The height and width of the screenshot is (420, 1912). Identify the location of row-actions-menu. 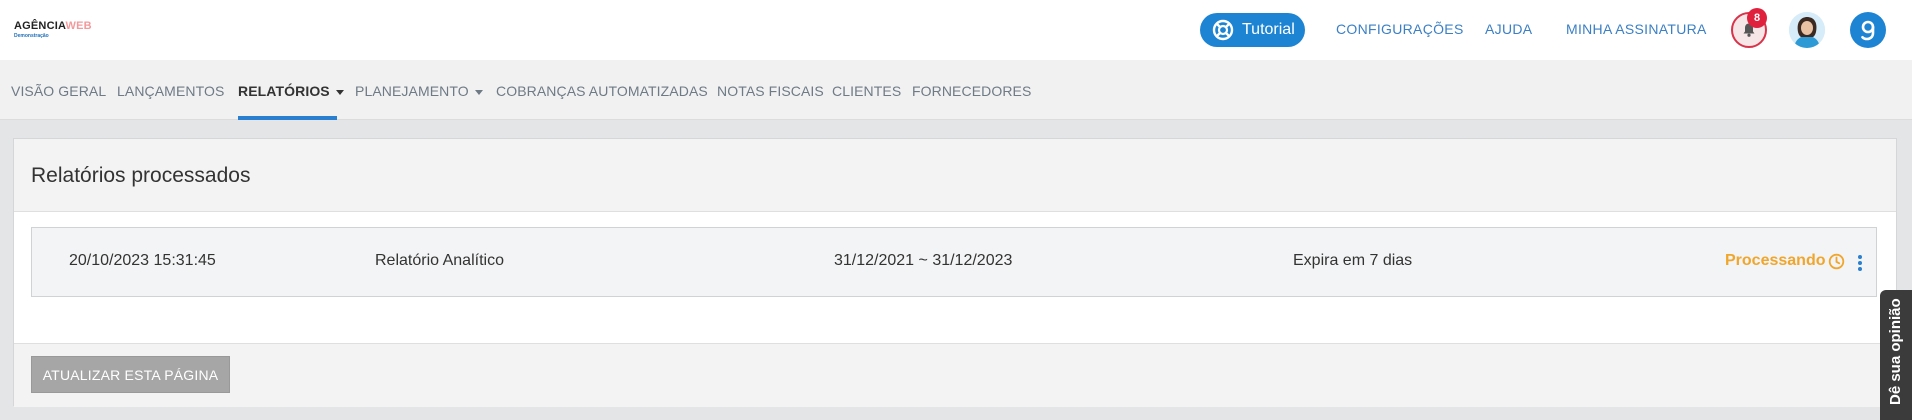
(1860, 263).